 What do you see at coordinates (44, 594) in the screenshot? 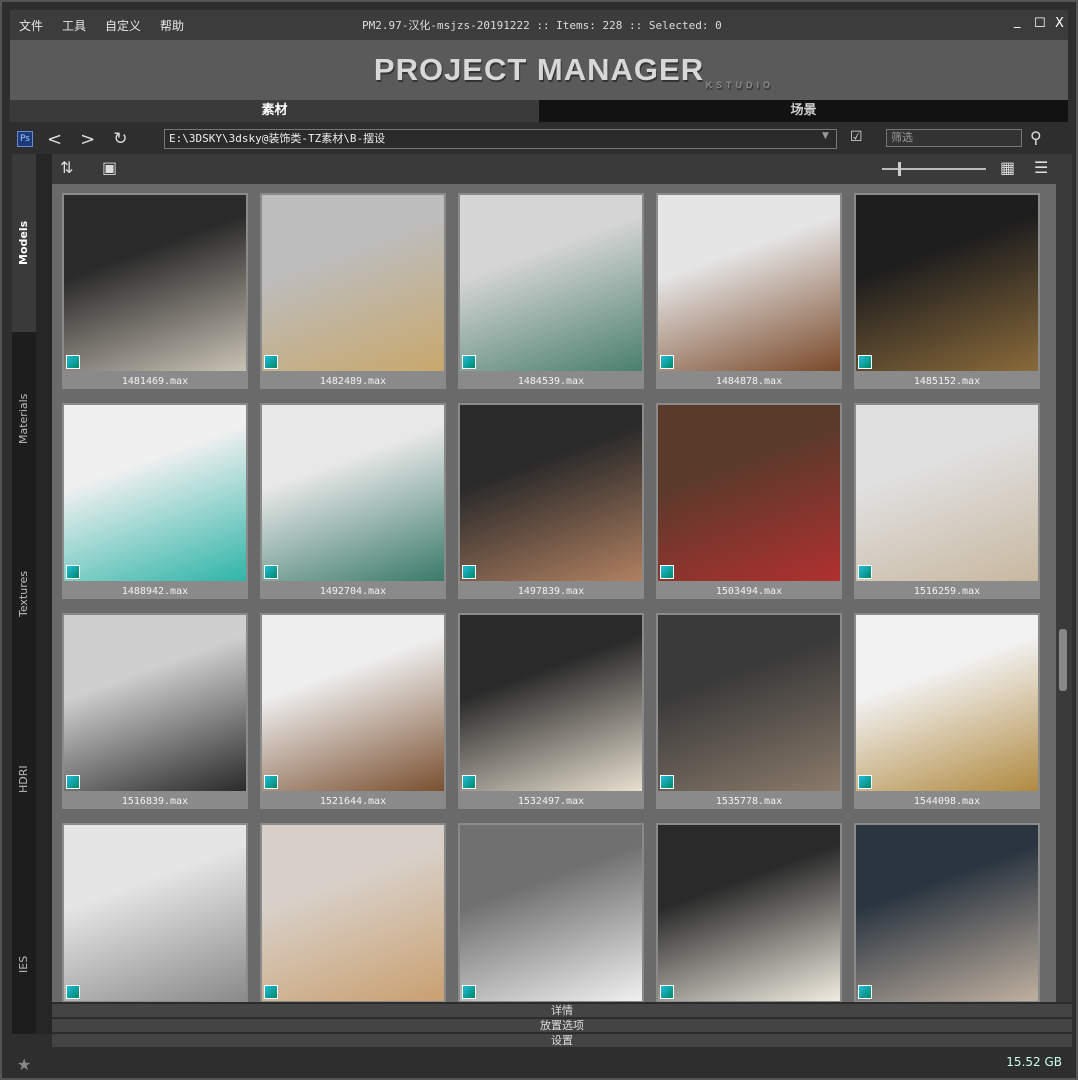
I see `folder-panel-collapsed` at bounding box center [44, 594].